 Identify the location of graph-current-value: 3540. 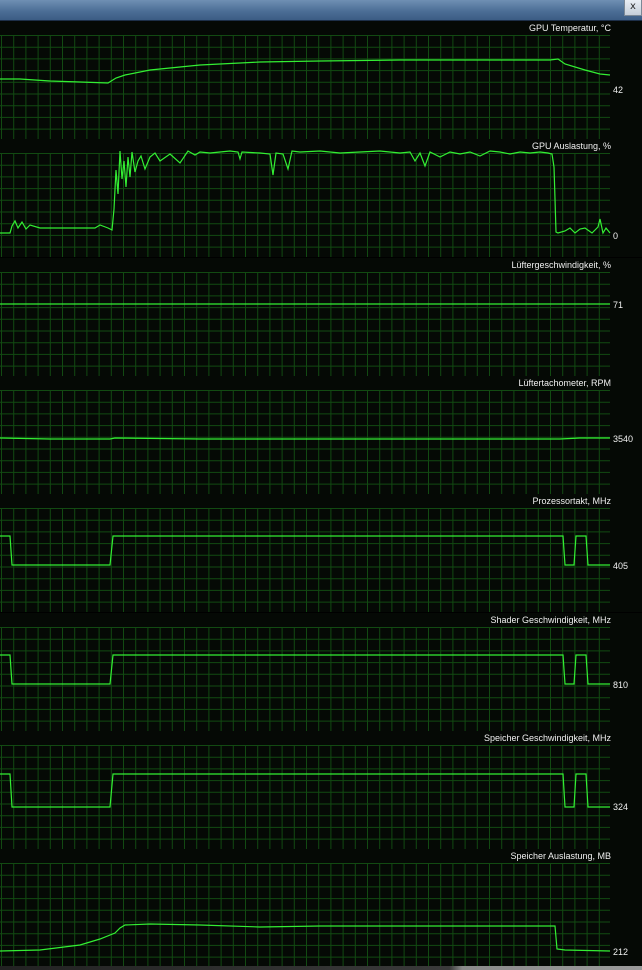
(623, 439).